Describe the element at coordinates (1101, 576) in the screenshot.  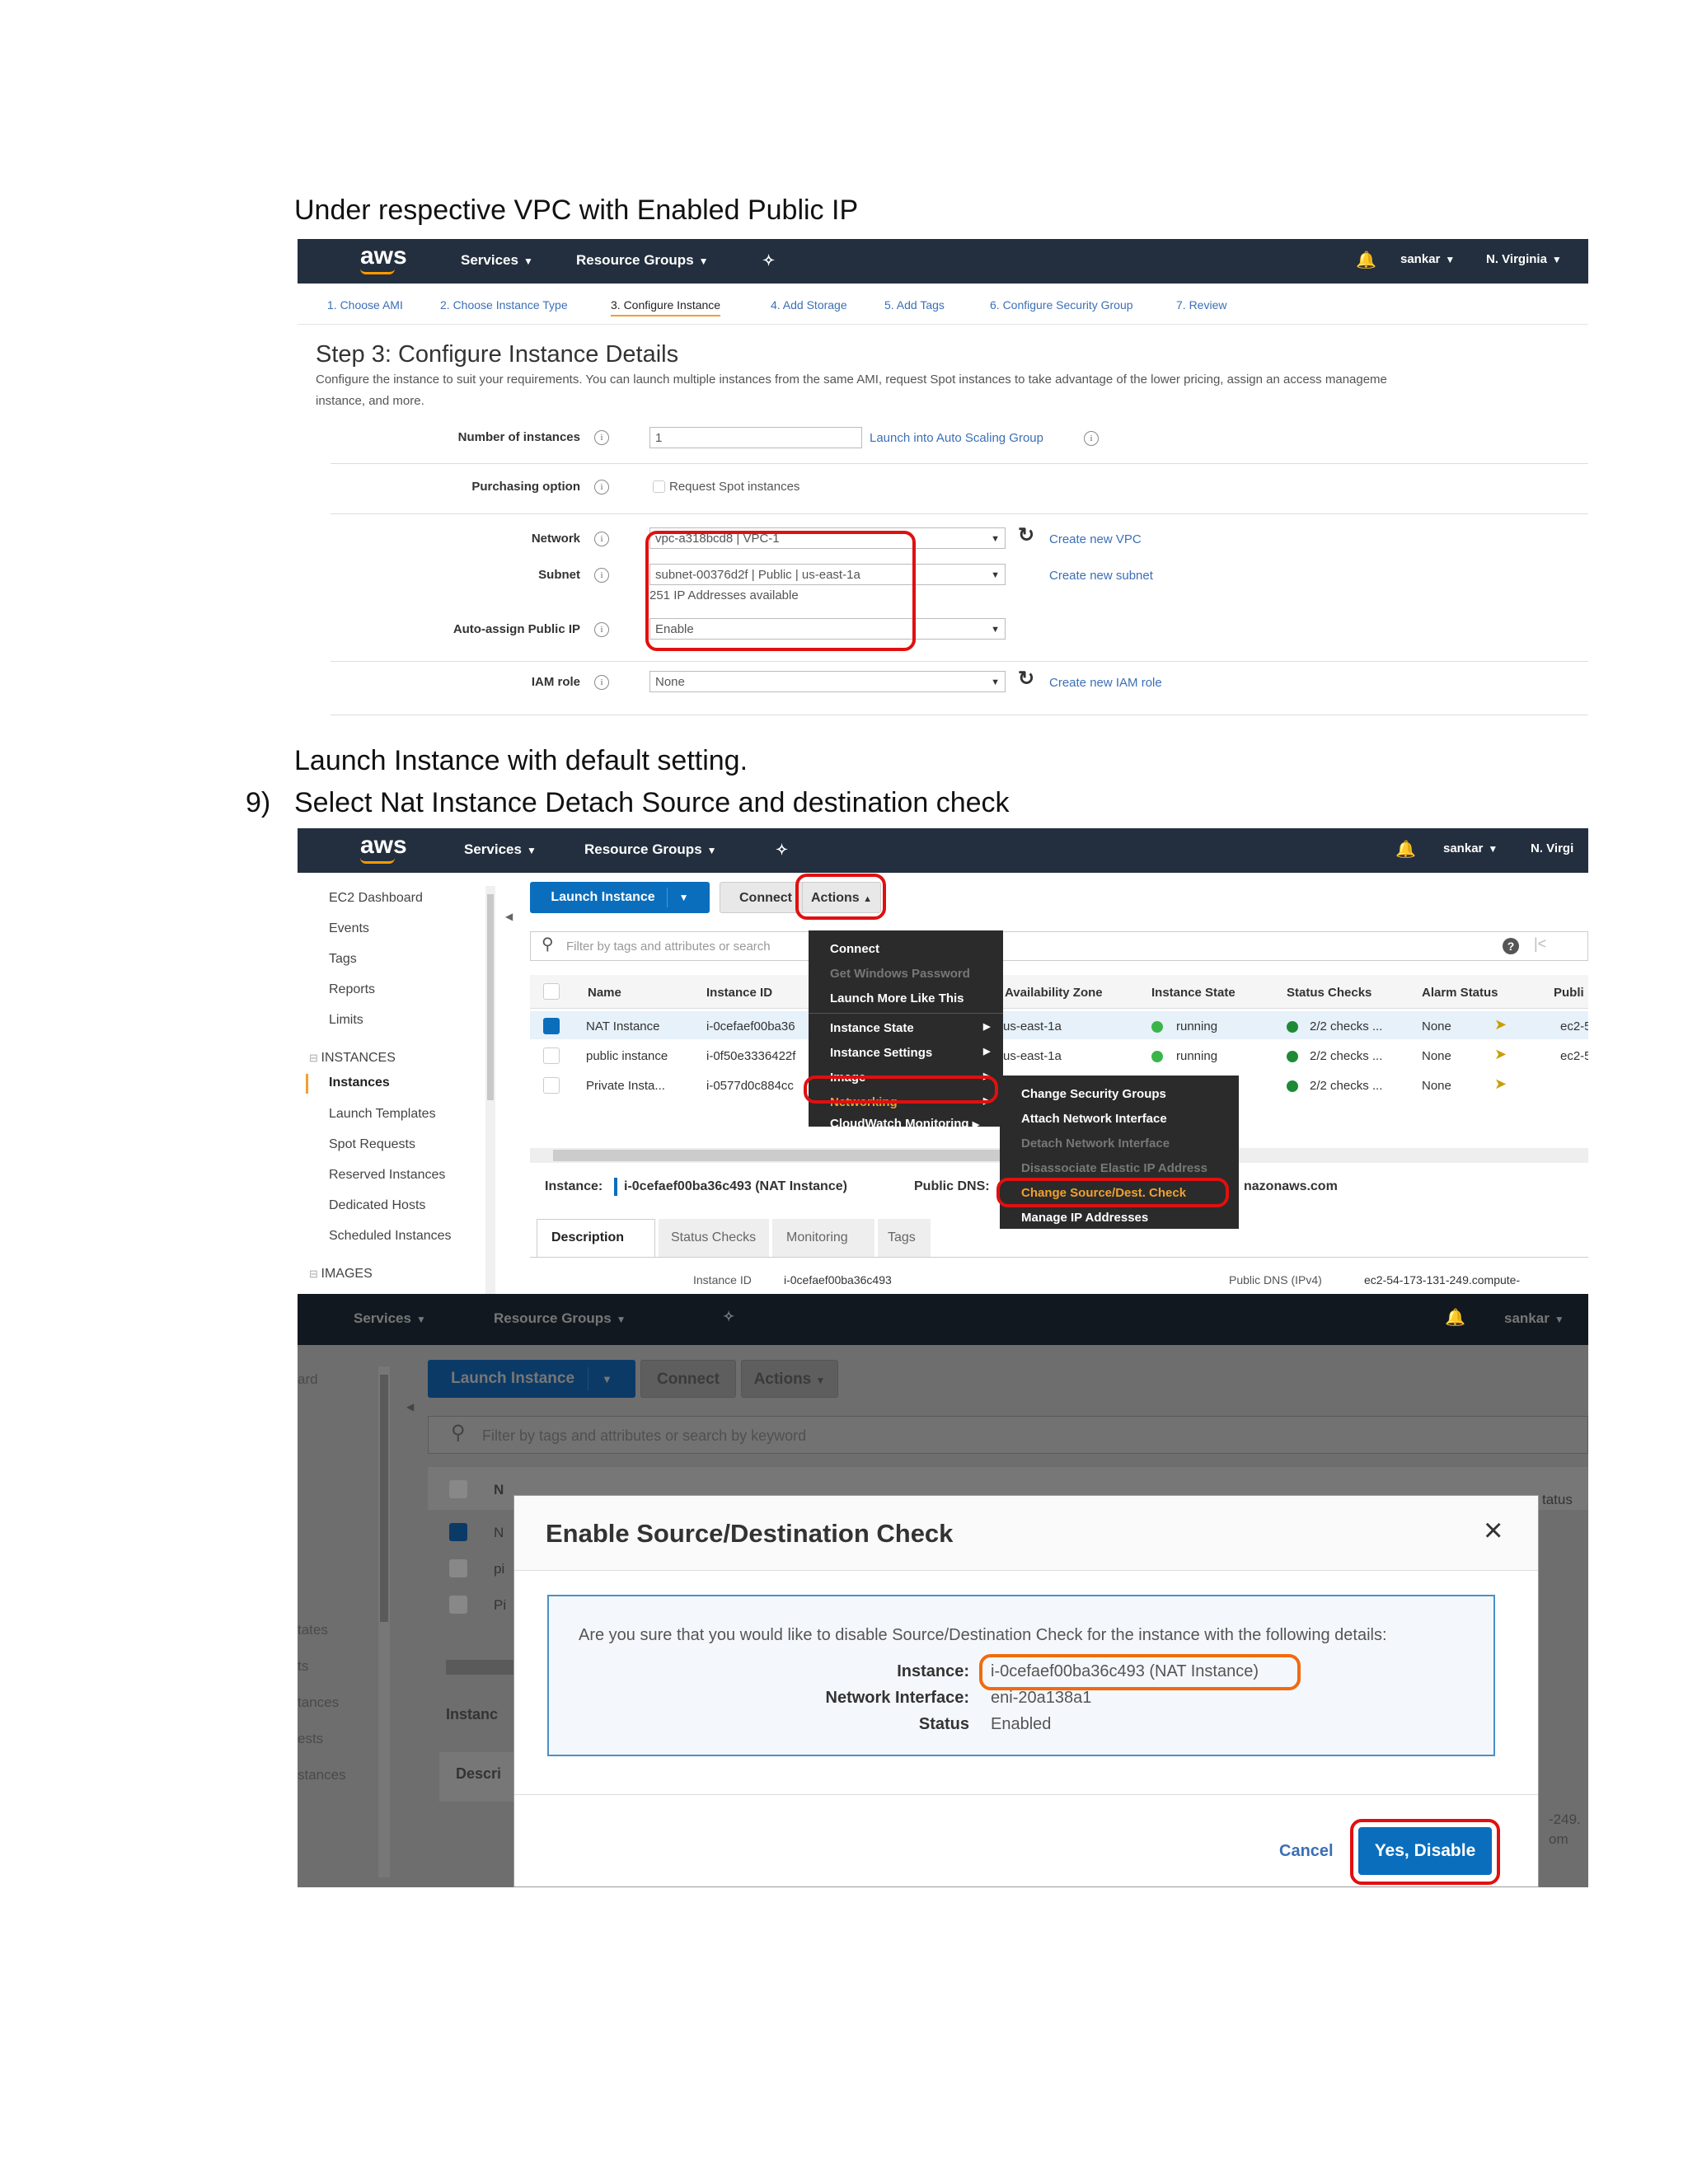
I see `create-subnet-link: Create new subnet` at that location.